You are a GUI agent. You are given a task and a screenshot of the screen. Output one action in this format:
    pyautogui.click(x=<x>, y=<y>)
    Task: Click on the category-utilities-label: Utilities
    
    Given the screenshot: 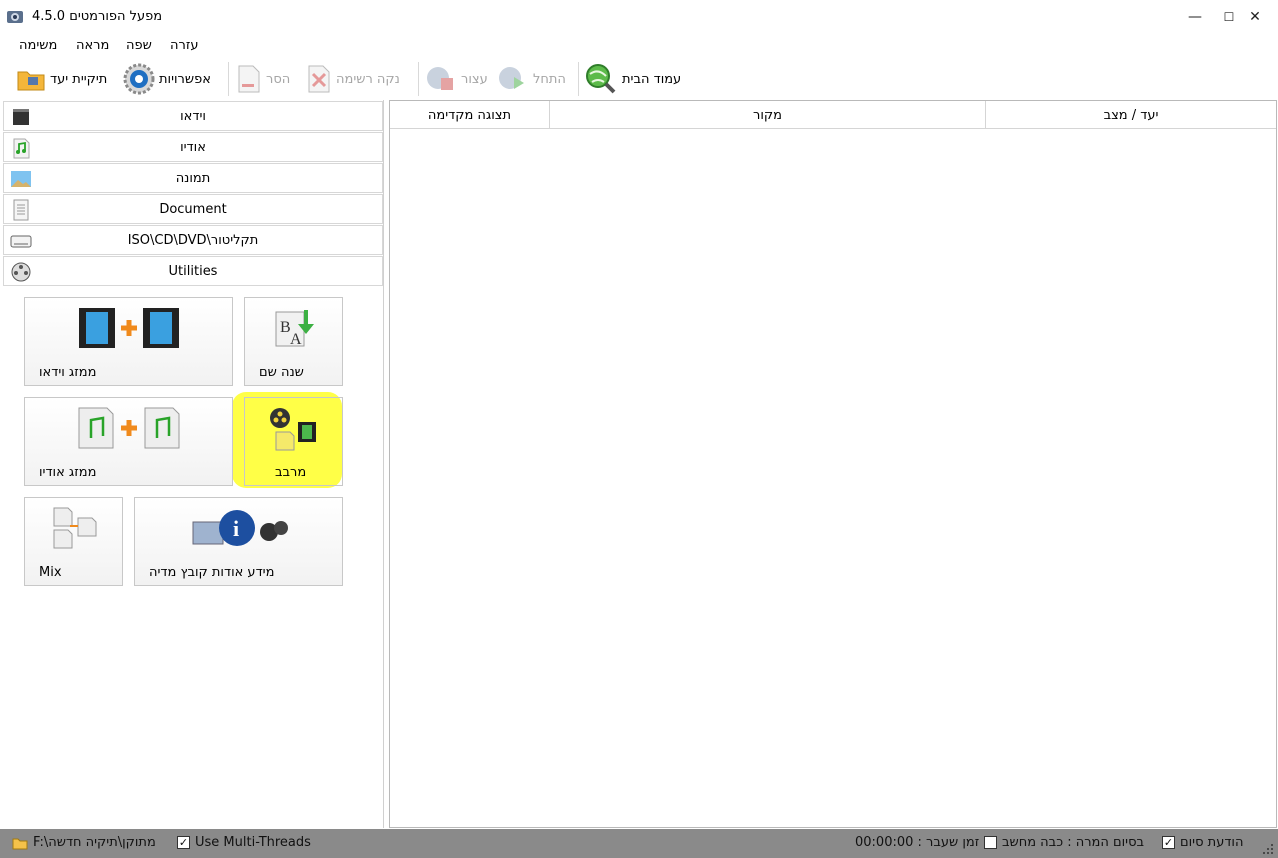 What is the action you would take?
    pyautogui.click(x=193, y=271)
    